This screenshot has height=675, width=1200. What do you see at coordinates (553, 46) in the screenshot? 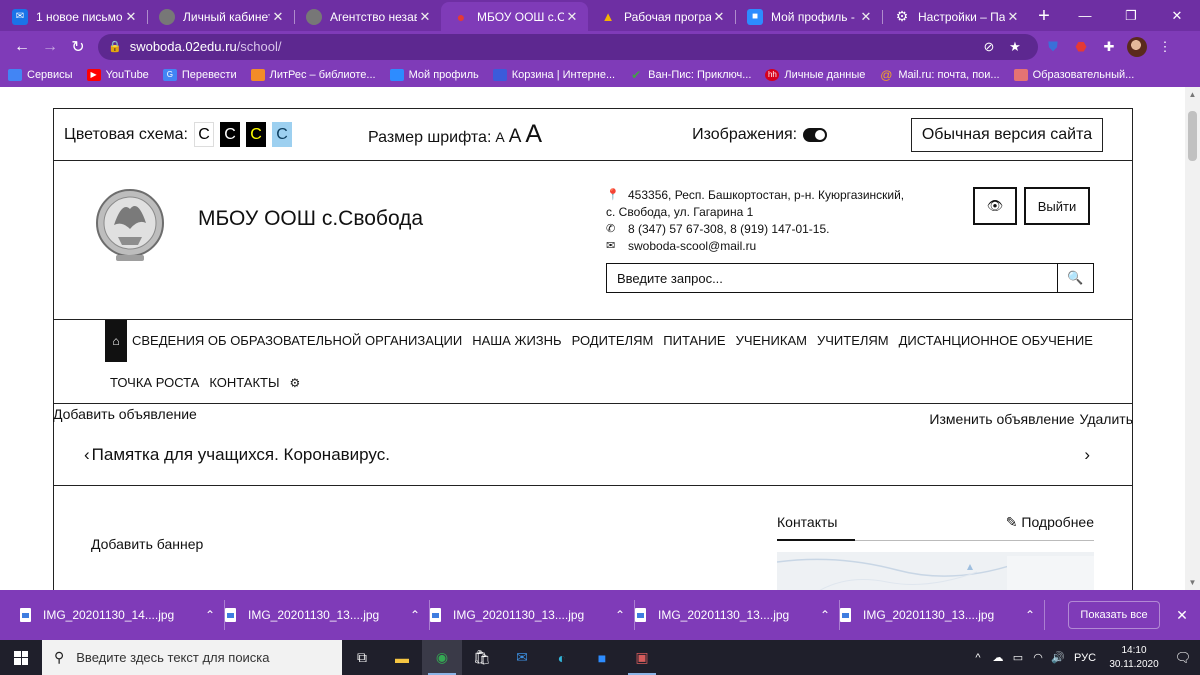
I see `url-text: swoboda.02edu.ru/school/` at bounding box center [553, 46].